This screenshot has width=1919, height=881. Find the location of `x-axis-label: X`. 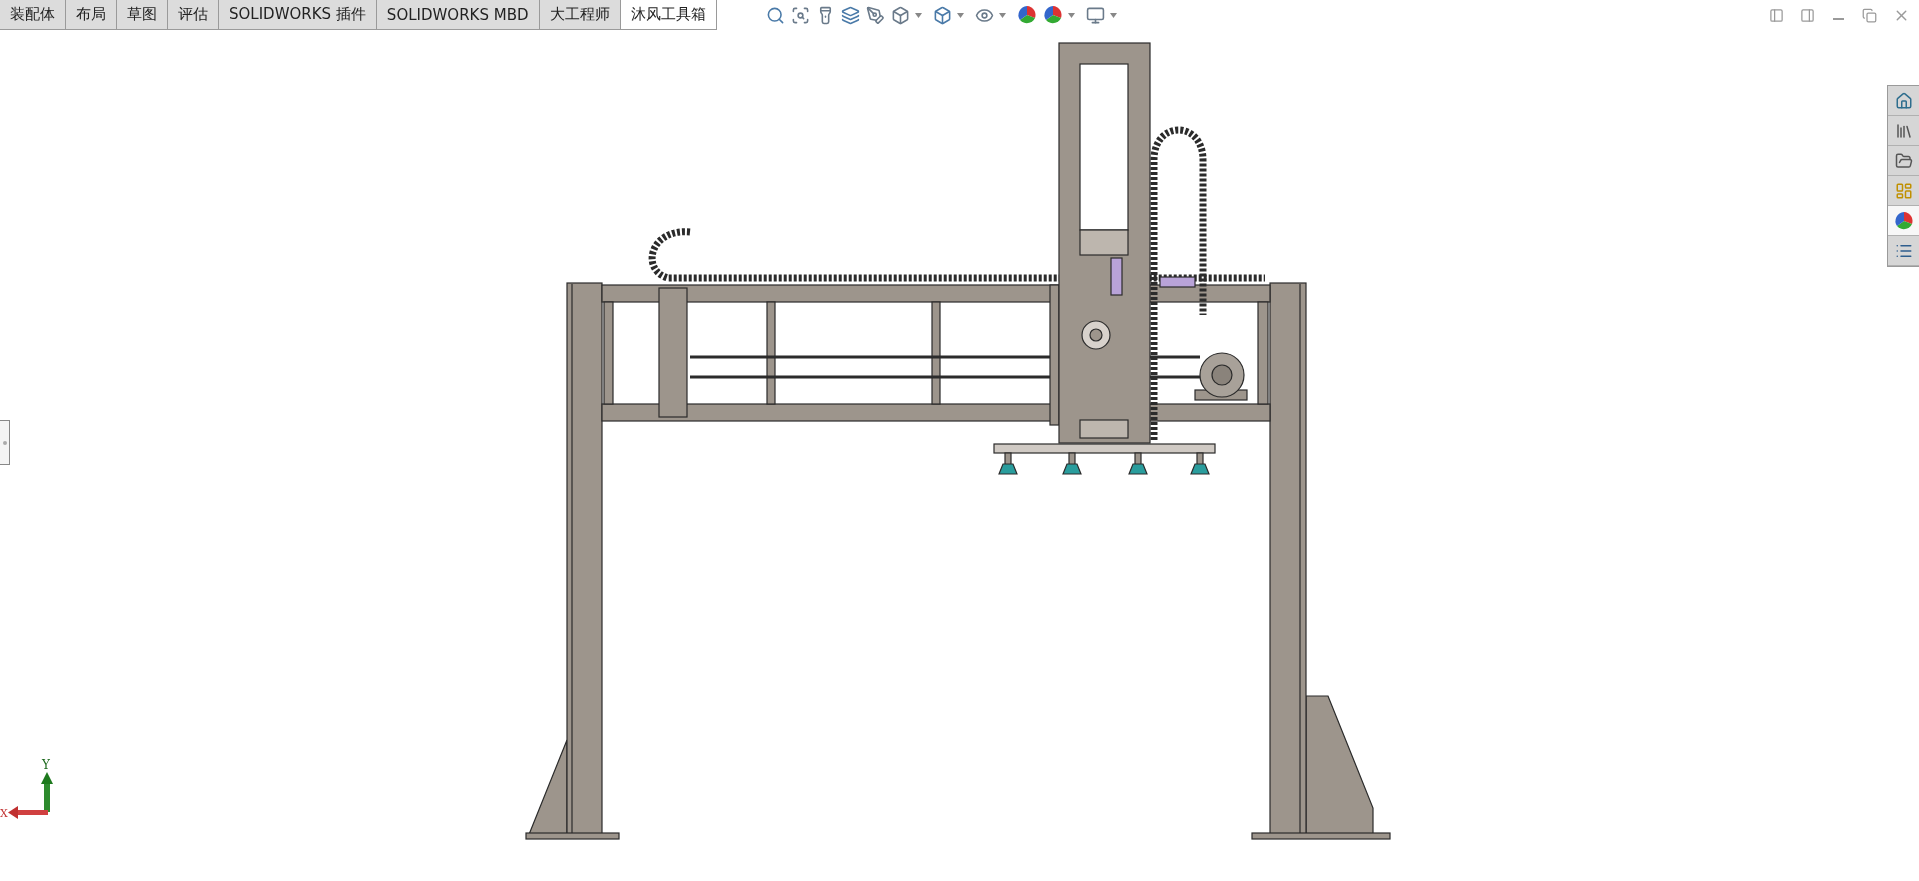

x-axis-label: X is located at coordinates (4, 813).